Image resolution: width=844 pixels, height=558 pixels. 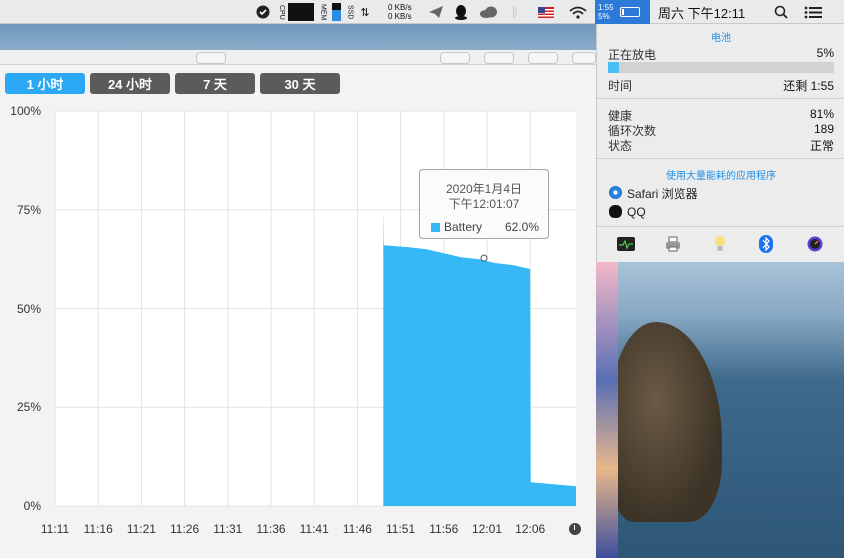 What do you see at coordinates (185, 529) in the screenshot?
I see `x-tick-label: 11:26` at bounding box center [185, 529].